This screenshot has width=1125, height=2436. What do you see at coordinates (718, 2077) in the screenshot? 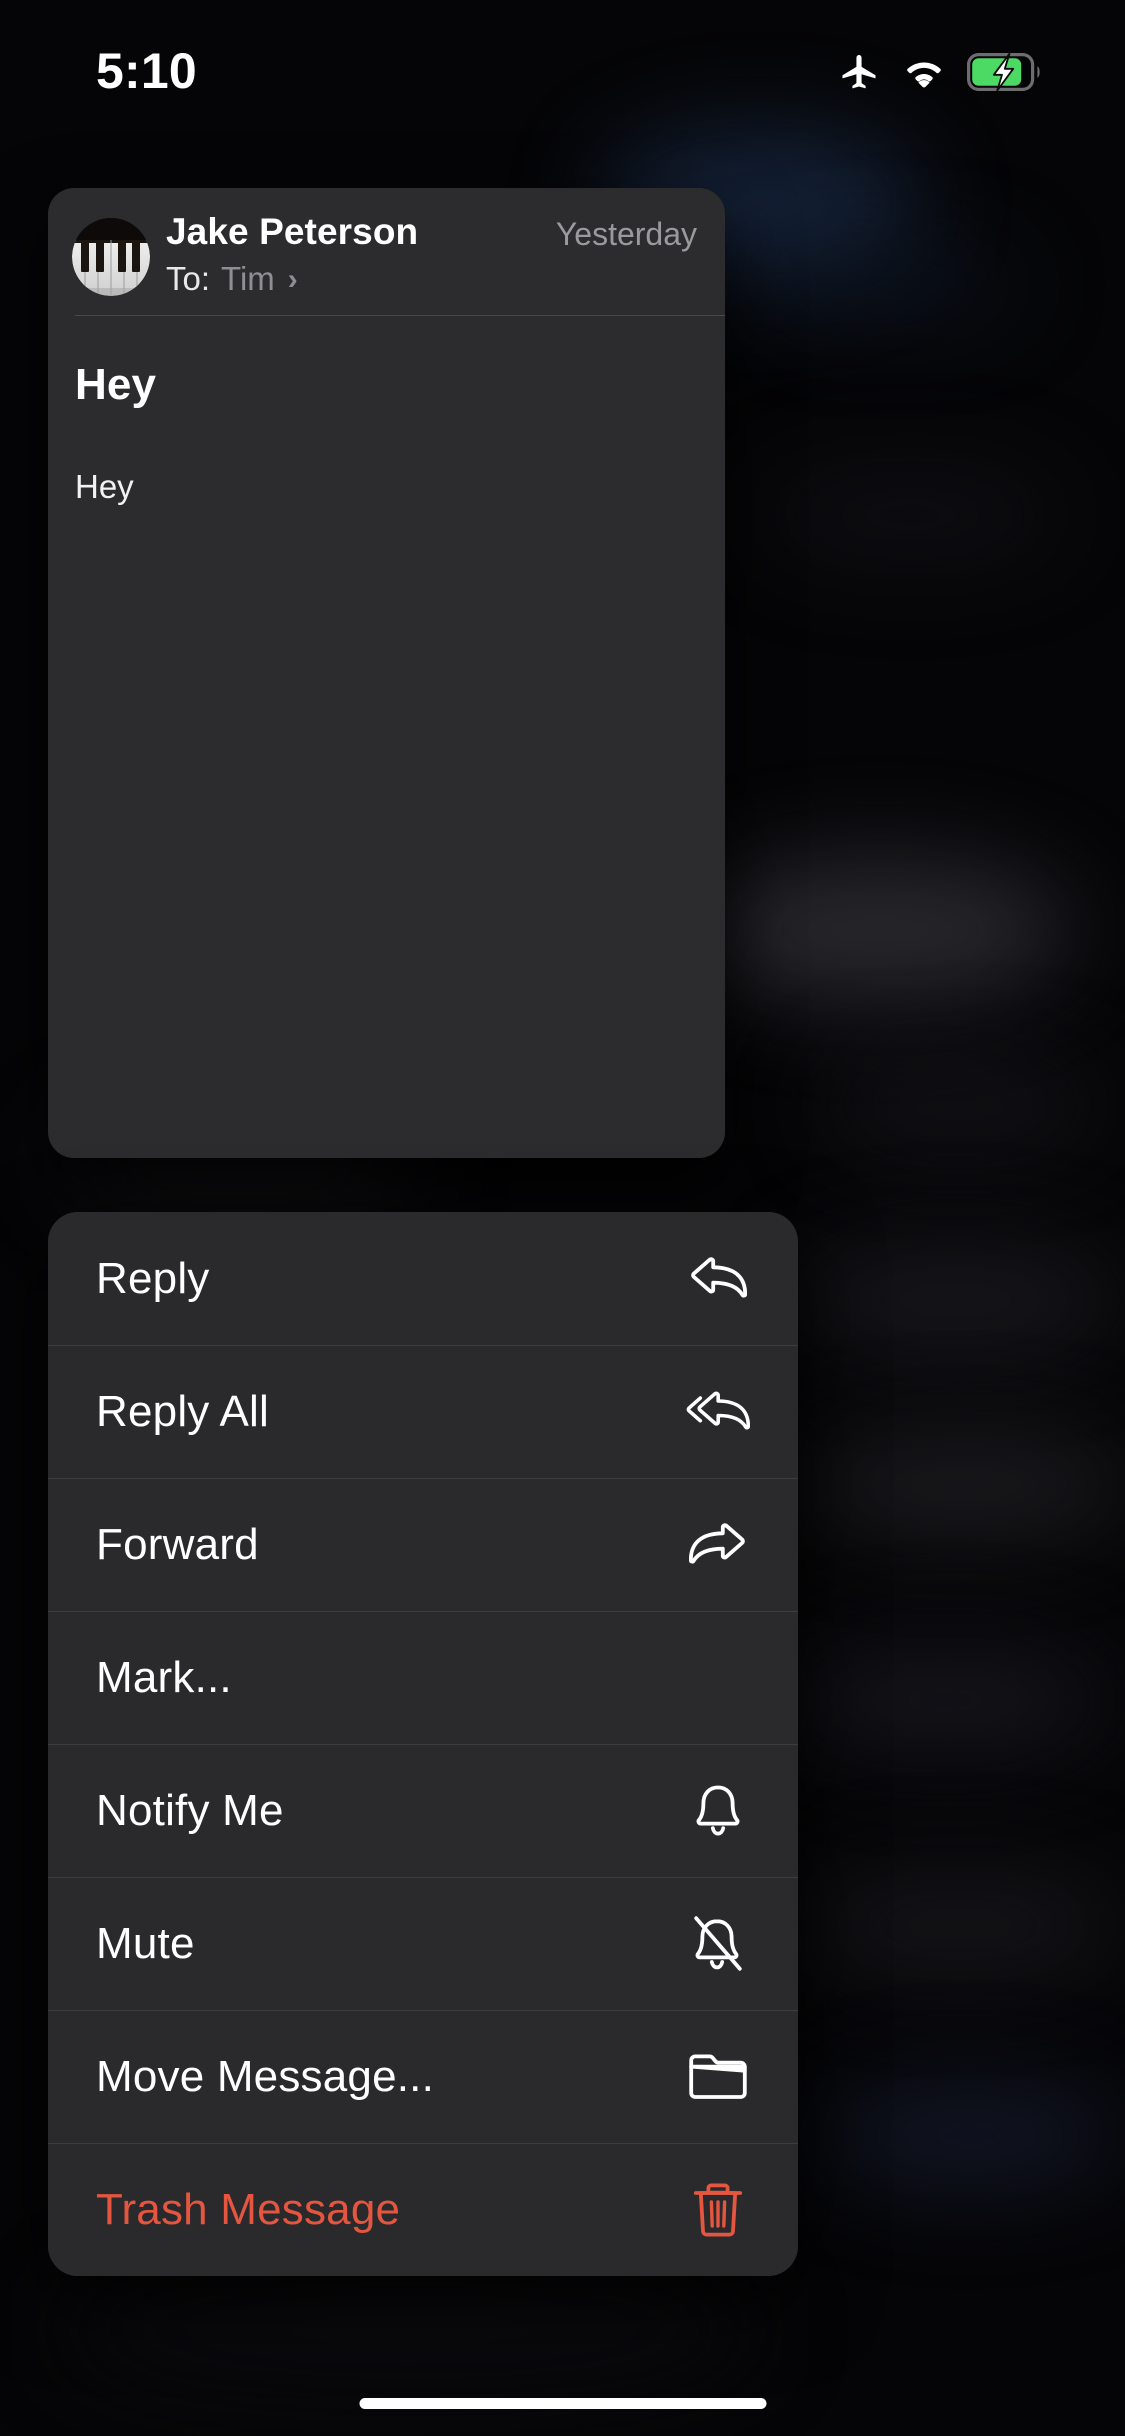
I see `folder-icon` at bounding box center [718, 2077].